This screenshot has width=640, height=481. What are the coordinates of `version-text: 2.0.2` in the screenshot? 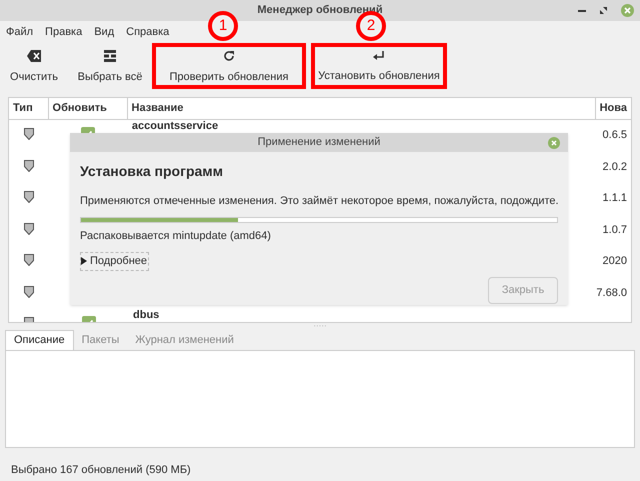 It's located at (614, 166).